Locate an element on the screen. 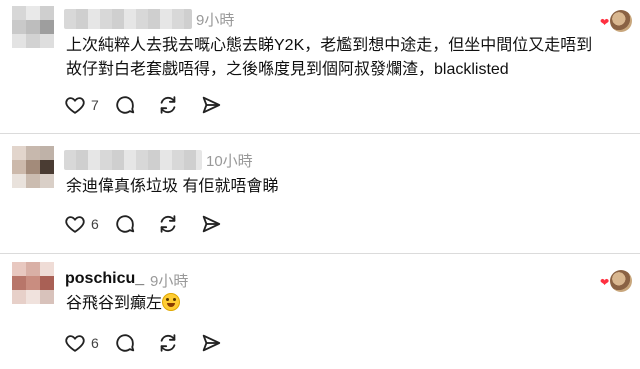  like-count: 7 is located at coordinates (95, 105).